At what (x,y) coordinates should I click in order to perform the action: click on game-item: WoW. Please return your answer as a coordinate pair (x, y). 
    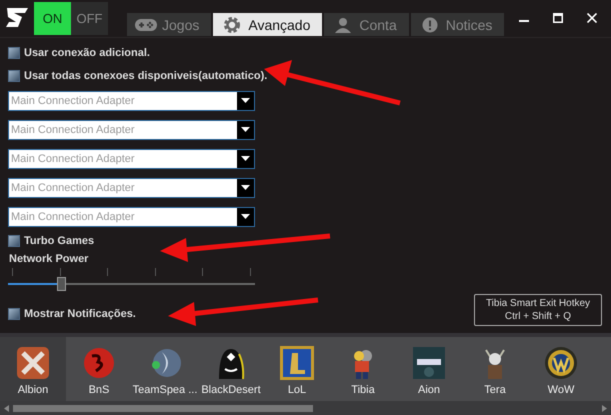
    Looking at the image, I should click on (561, 369).